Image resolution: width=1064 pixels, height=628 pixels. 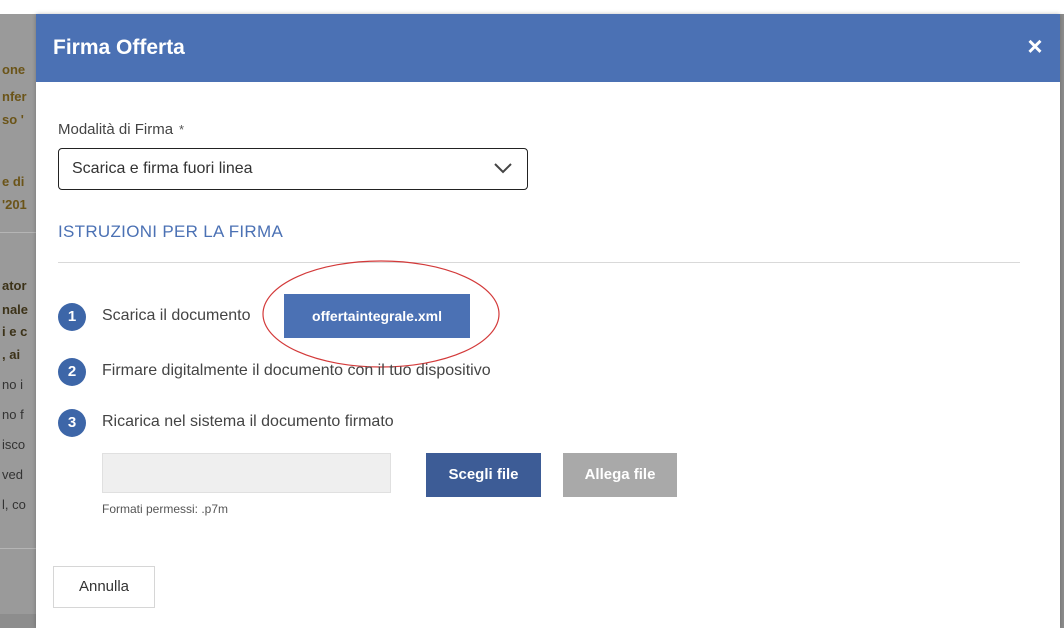 I want to click on step-1-text: Scarica il documento, so click(x=176, y=315).